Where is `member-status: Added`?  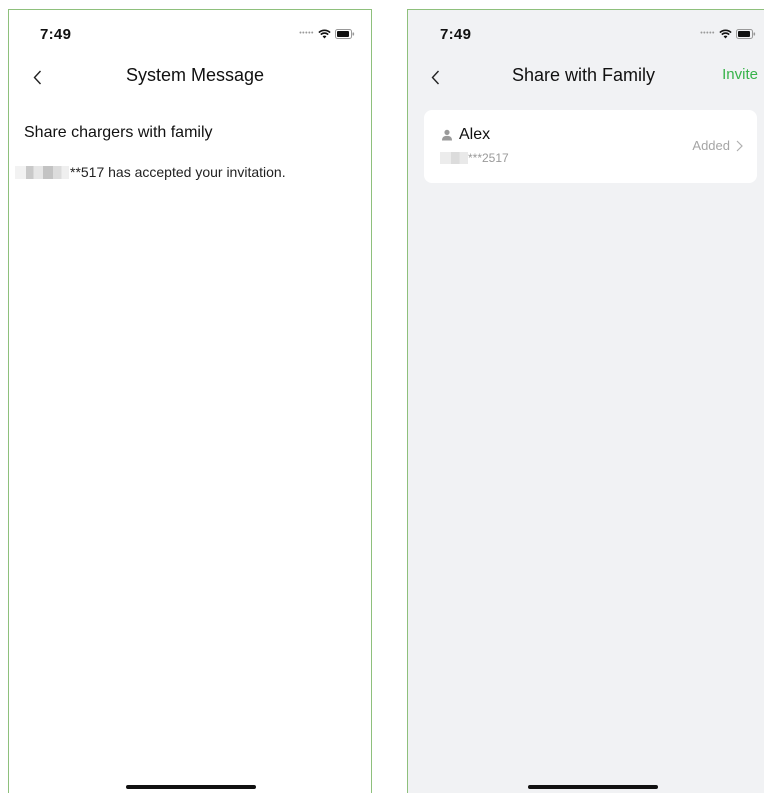
member-status: Added is located at coordinates (711, 145).